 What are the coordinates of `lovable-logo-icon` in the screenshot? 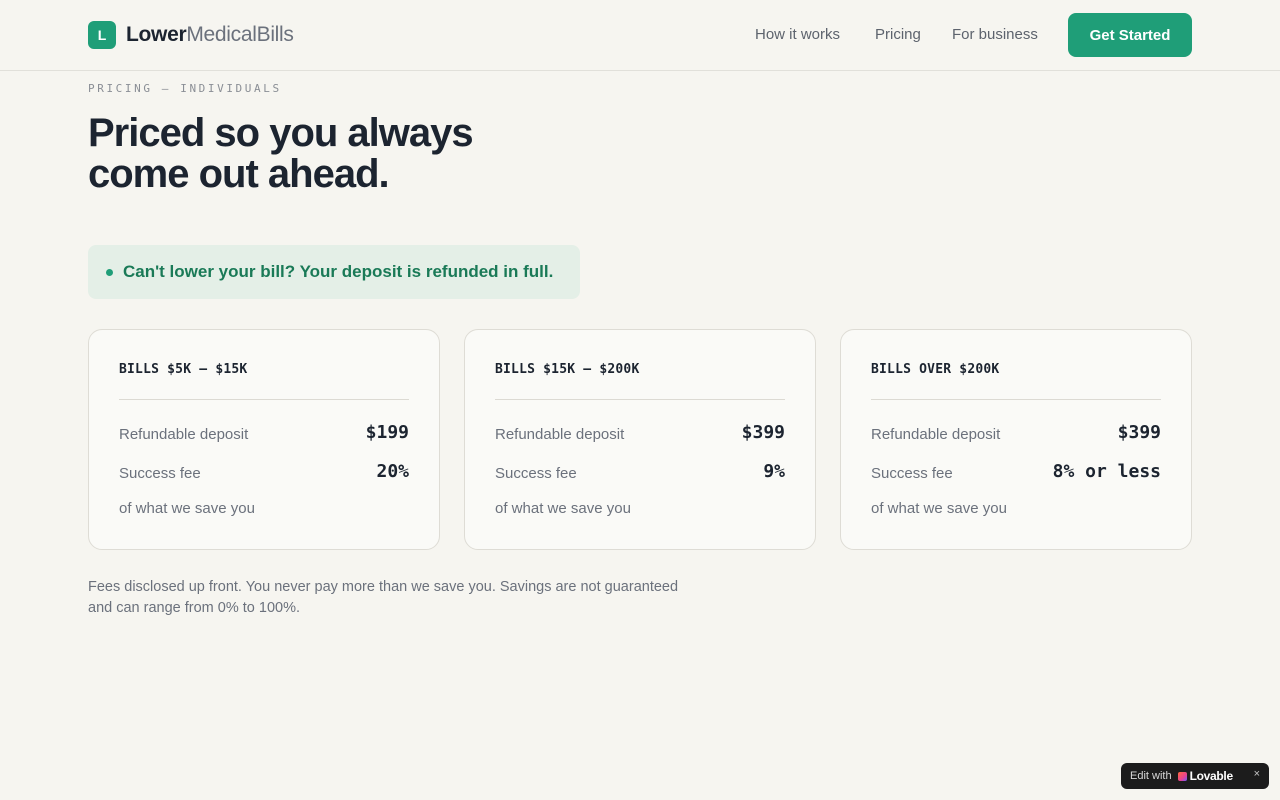 It's located at (1182, 776).